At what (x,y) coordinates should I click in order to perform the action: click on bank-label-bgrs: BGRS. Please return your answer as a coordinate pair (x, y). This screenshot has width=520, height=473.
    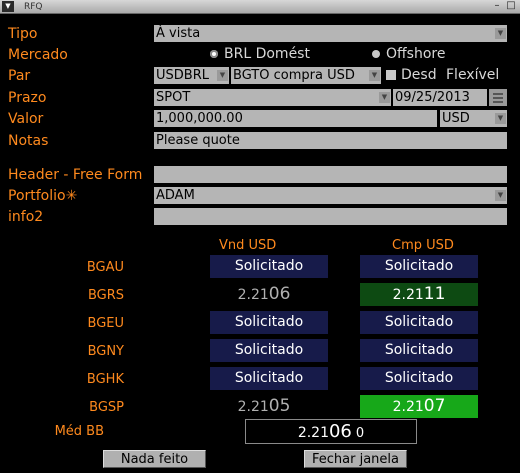
    Looking at the image, I should click on (105, 295).